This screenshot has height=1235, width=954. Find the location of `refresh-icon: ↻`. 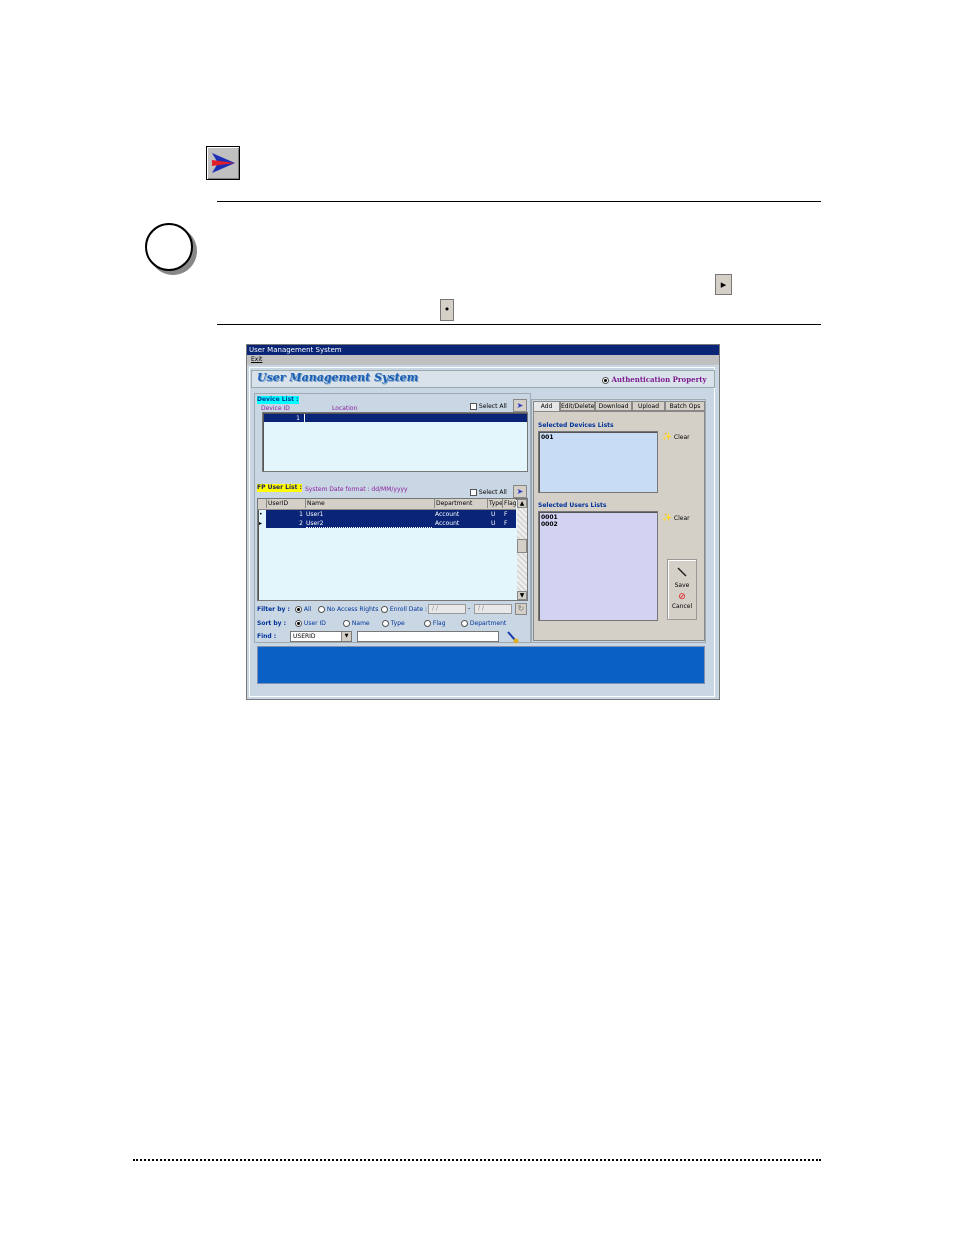

refresh-icon: ↻ is located at coordinates (521, 609).